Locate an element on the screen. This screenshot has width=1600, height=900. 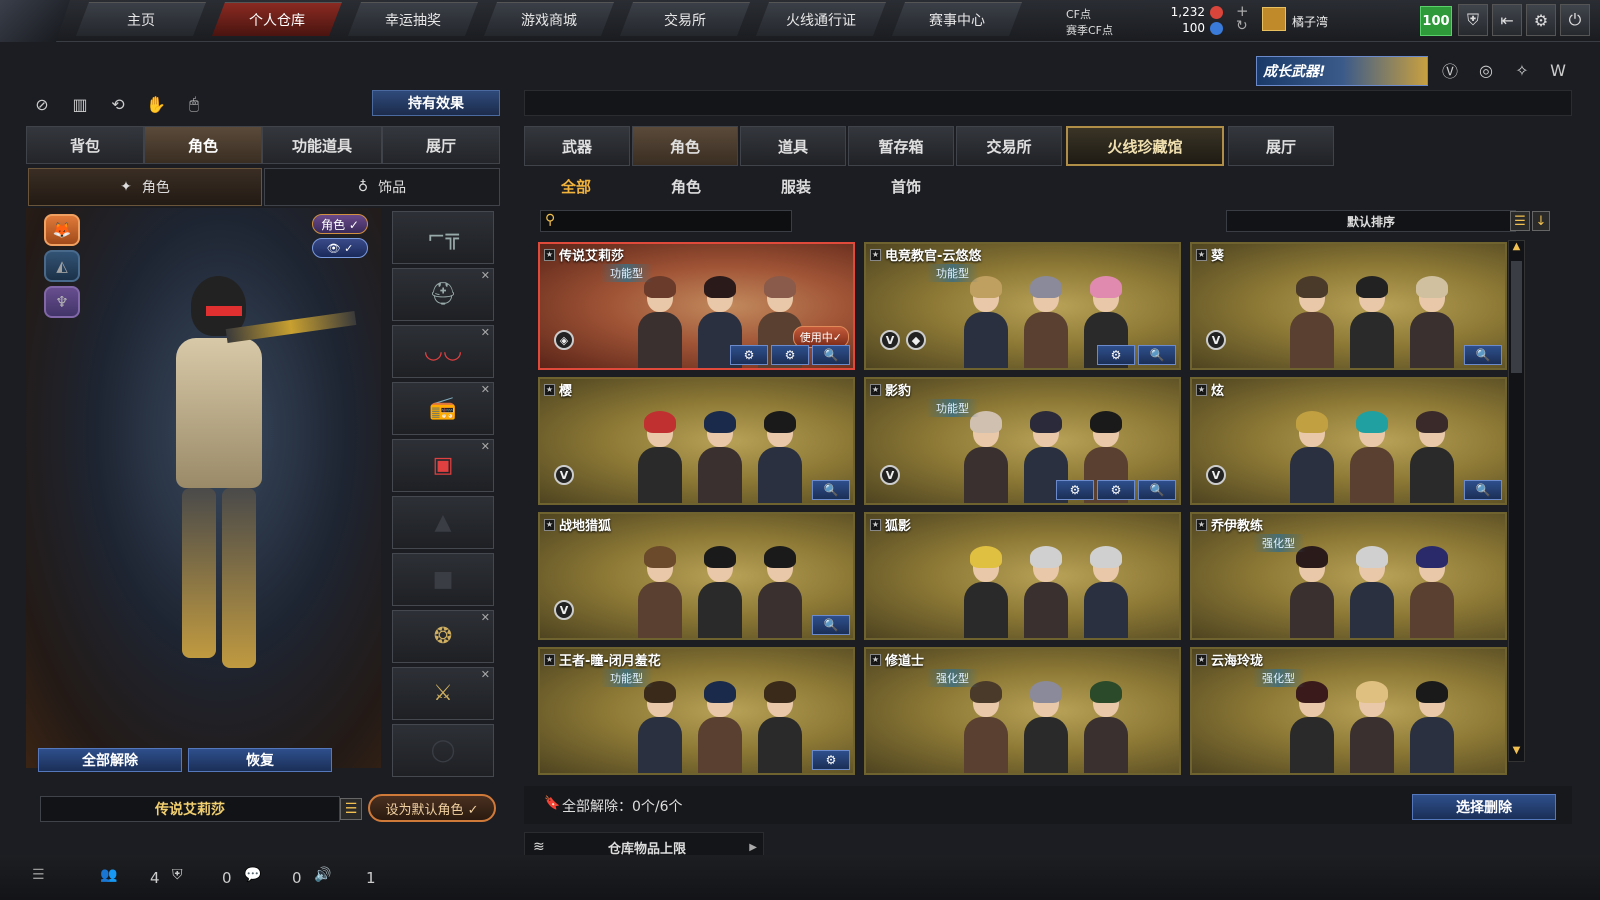
nav-tab-warehouse: 个人仓库 is located at coordinates (277, 19).